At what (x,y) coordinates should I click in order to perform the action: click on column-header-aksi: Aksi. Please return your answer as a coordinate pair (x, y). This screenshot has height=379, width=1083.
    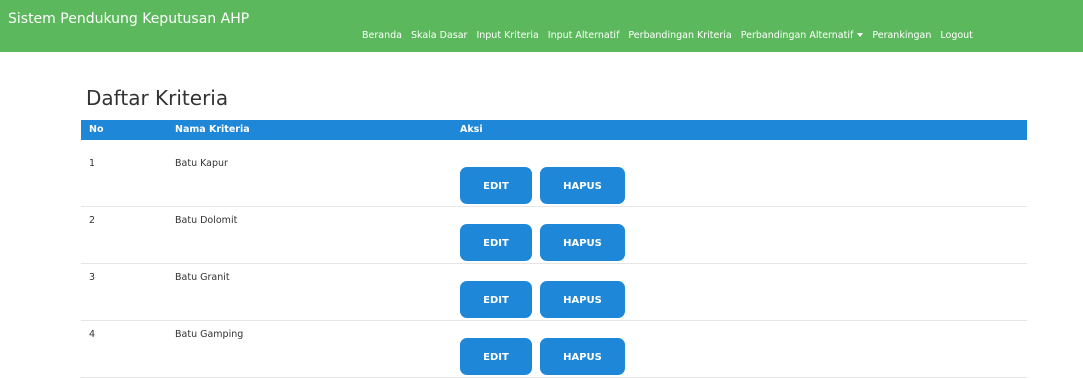
    Looking at the image, I should click on (471, 129).